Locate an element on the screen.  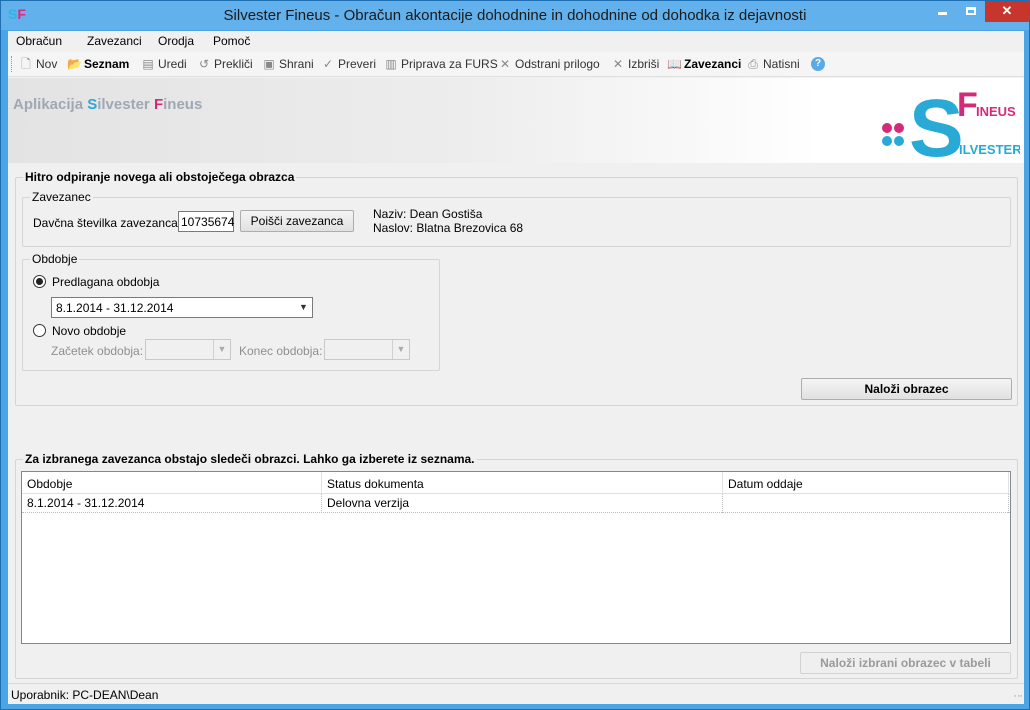
column-header-status: Status dokumenta is located at coordinates (522, 483).